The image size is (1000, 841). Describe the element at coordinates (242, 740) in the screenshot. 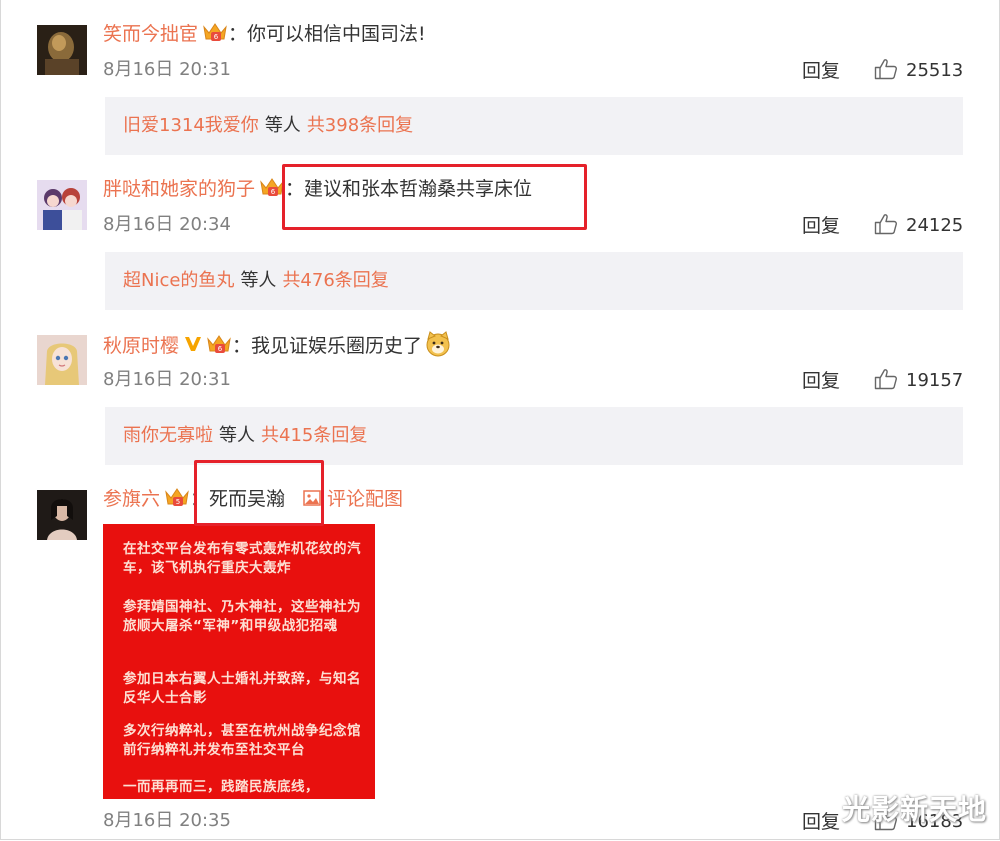

I see `image-text-line: 多次行纳粹礼，甚至在杭州战争纪念馆前行纳粹礼并发布至社交平台` at that location.